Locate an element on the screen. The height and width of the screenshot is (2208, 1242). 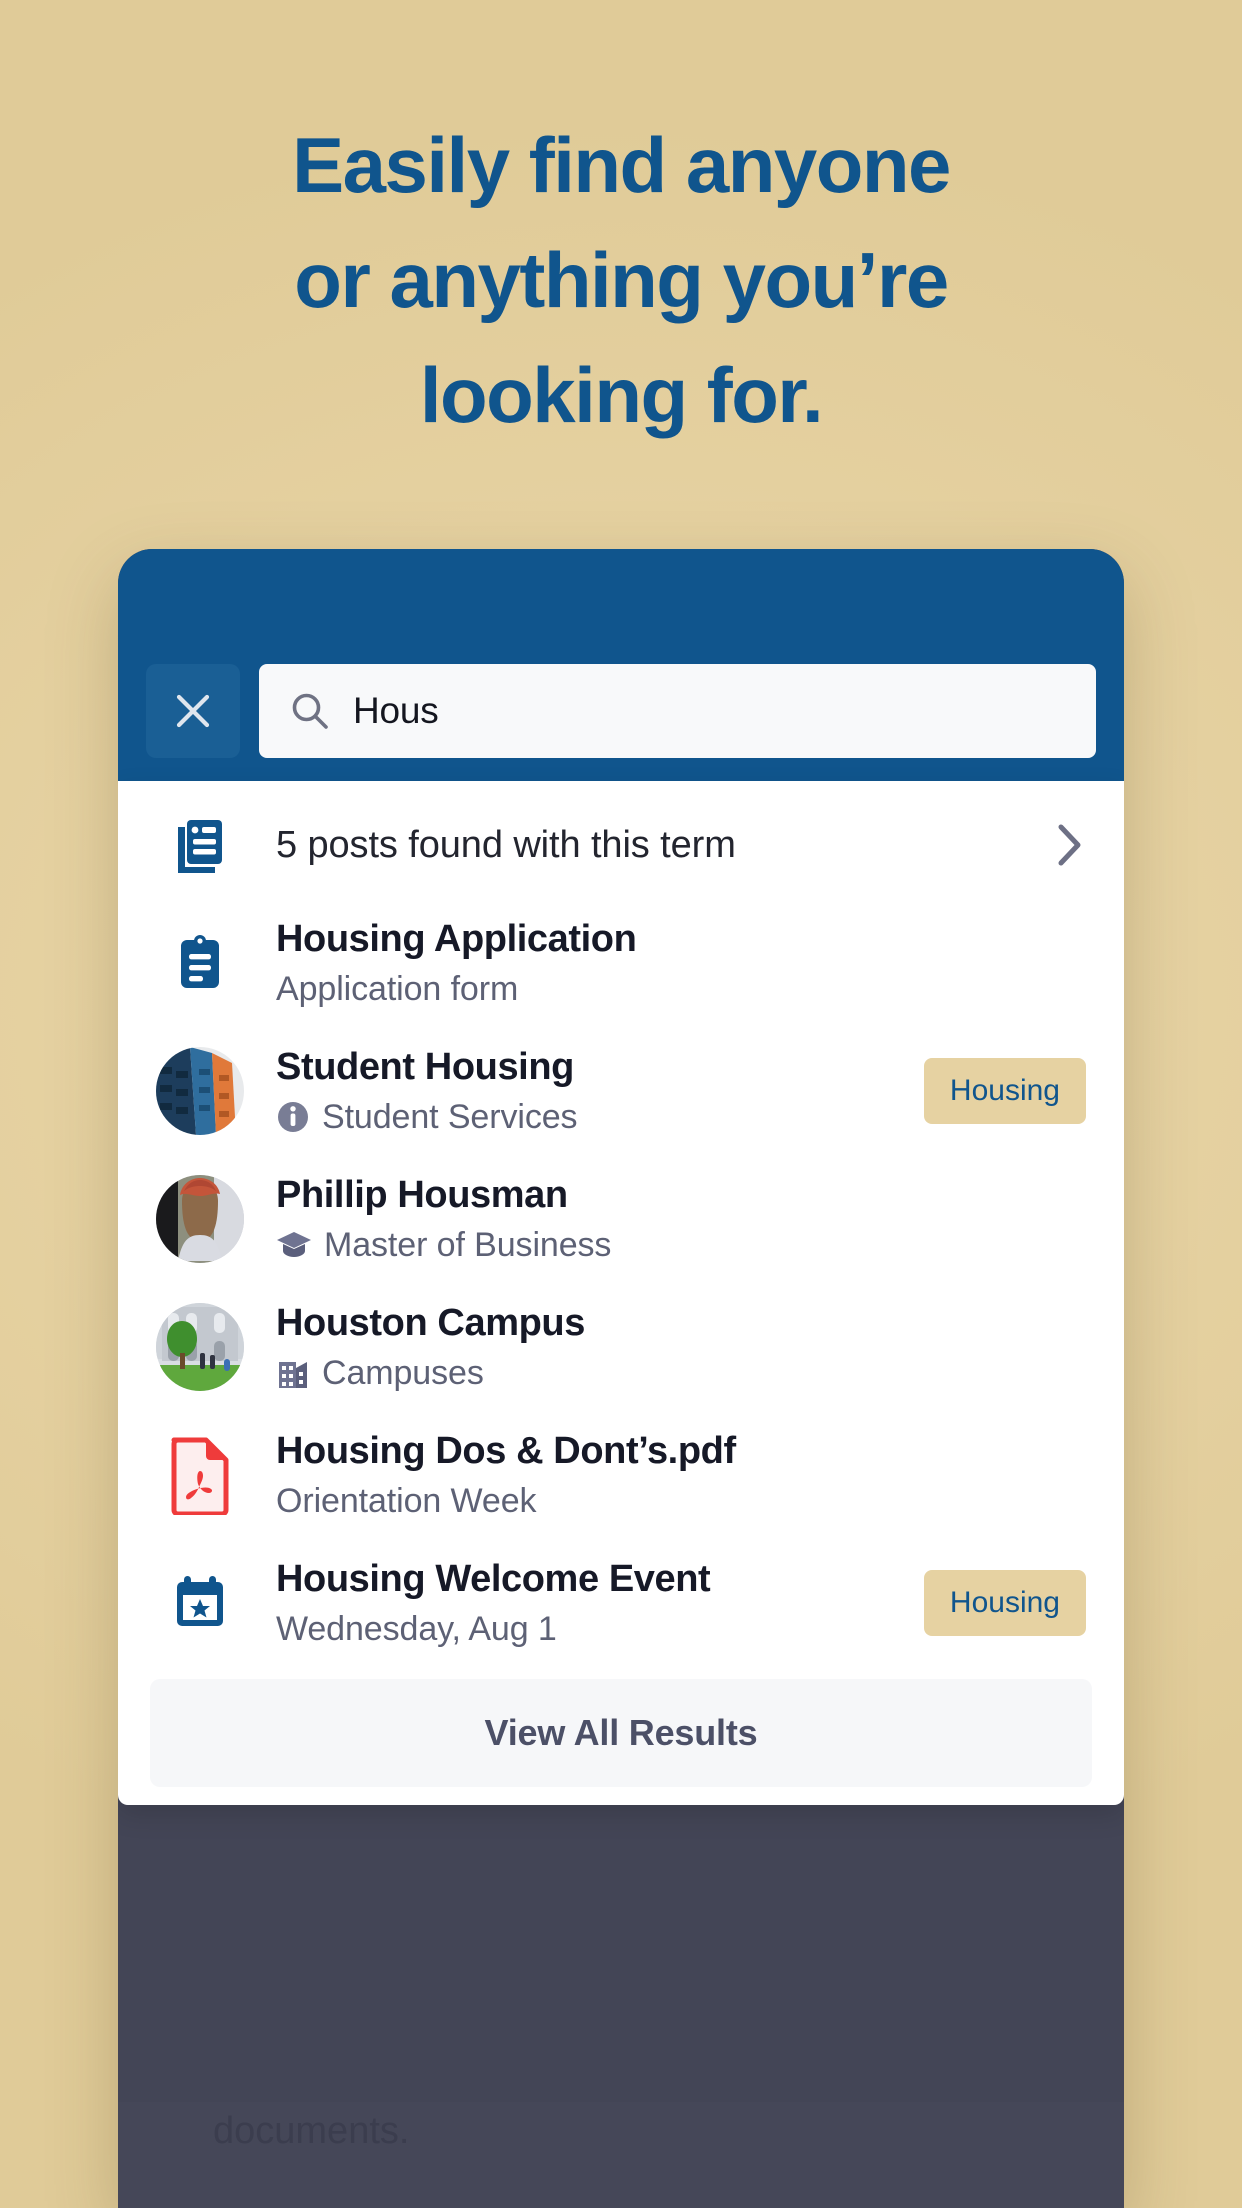
headline-line-1: Easily find anyone is located at coordinates (621, 165).